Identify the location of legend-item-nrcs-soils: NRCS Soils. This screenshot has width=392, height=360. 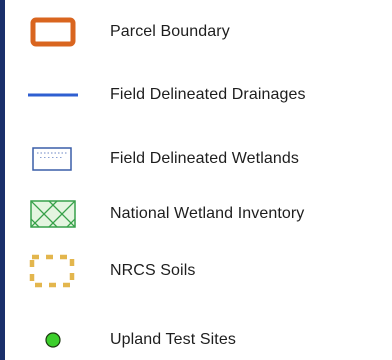
(196, 271).